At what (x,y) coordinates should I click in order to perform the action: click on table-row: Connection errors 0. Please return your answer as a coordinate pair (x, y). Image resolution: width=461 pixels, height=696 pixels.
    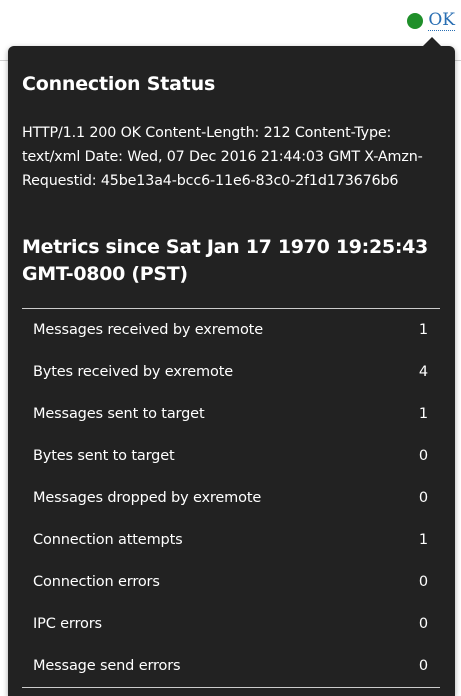
    Looking at the image, I should click on (231, 582).